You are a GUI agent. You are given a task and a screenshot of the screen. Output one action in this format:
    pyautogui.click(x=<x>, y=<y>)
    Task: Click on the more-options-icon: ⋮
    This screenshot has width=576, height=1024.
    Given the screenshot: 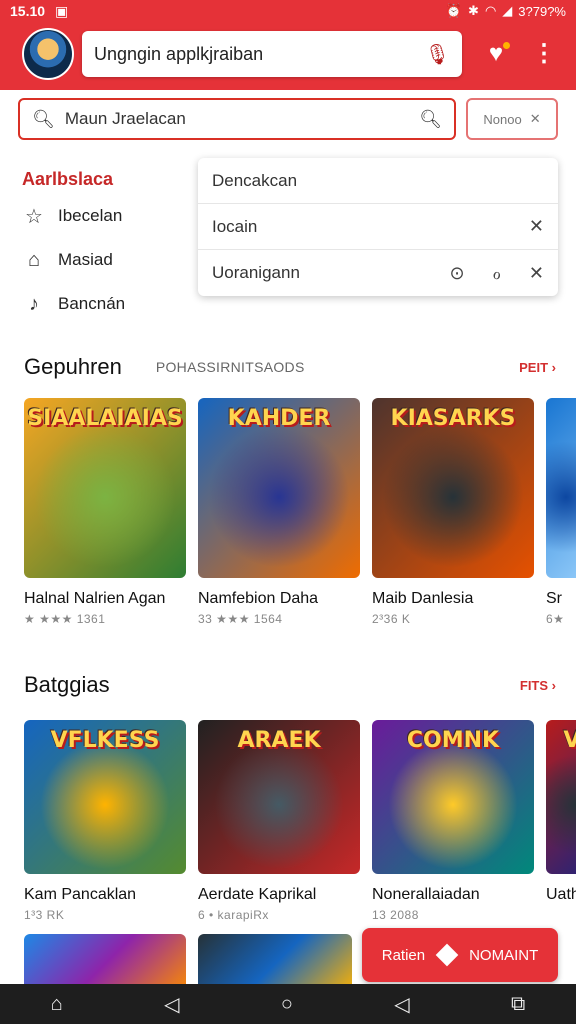 What is the action you would take?
    pyautogui.click(x=544, y=54)
    